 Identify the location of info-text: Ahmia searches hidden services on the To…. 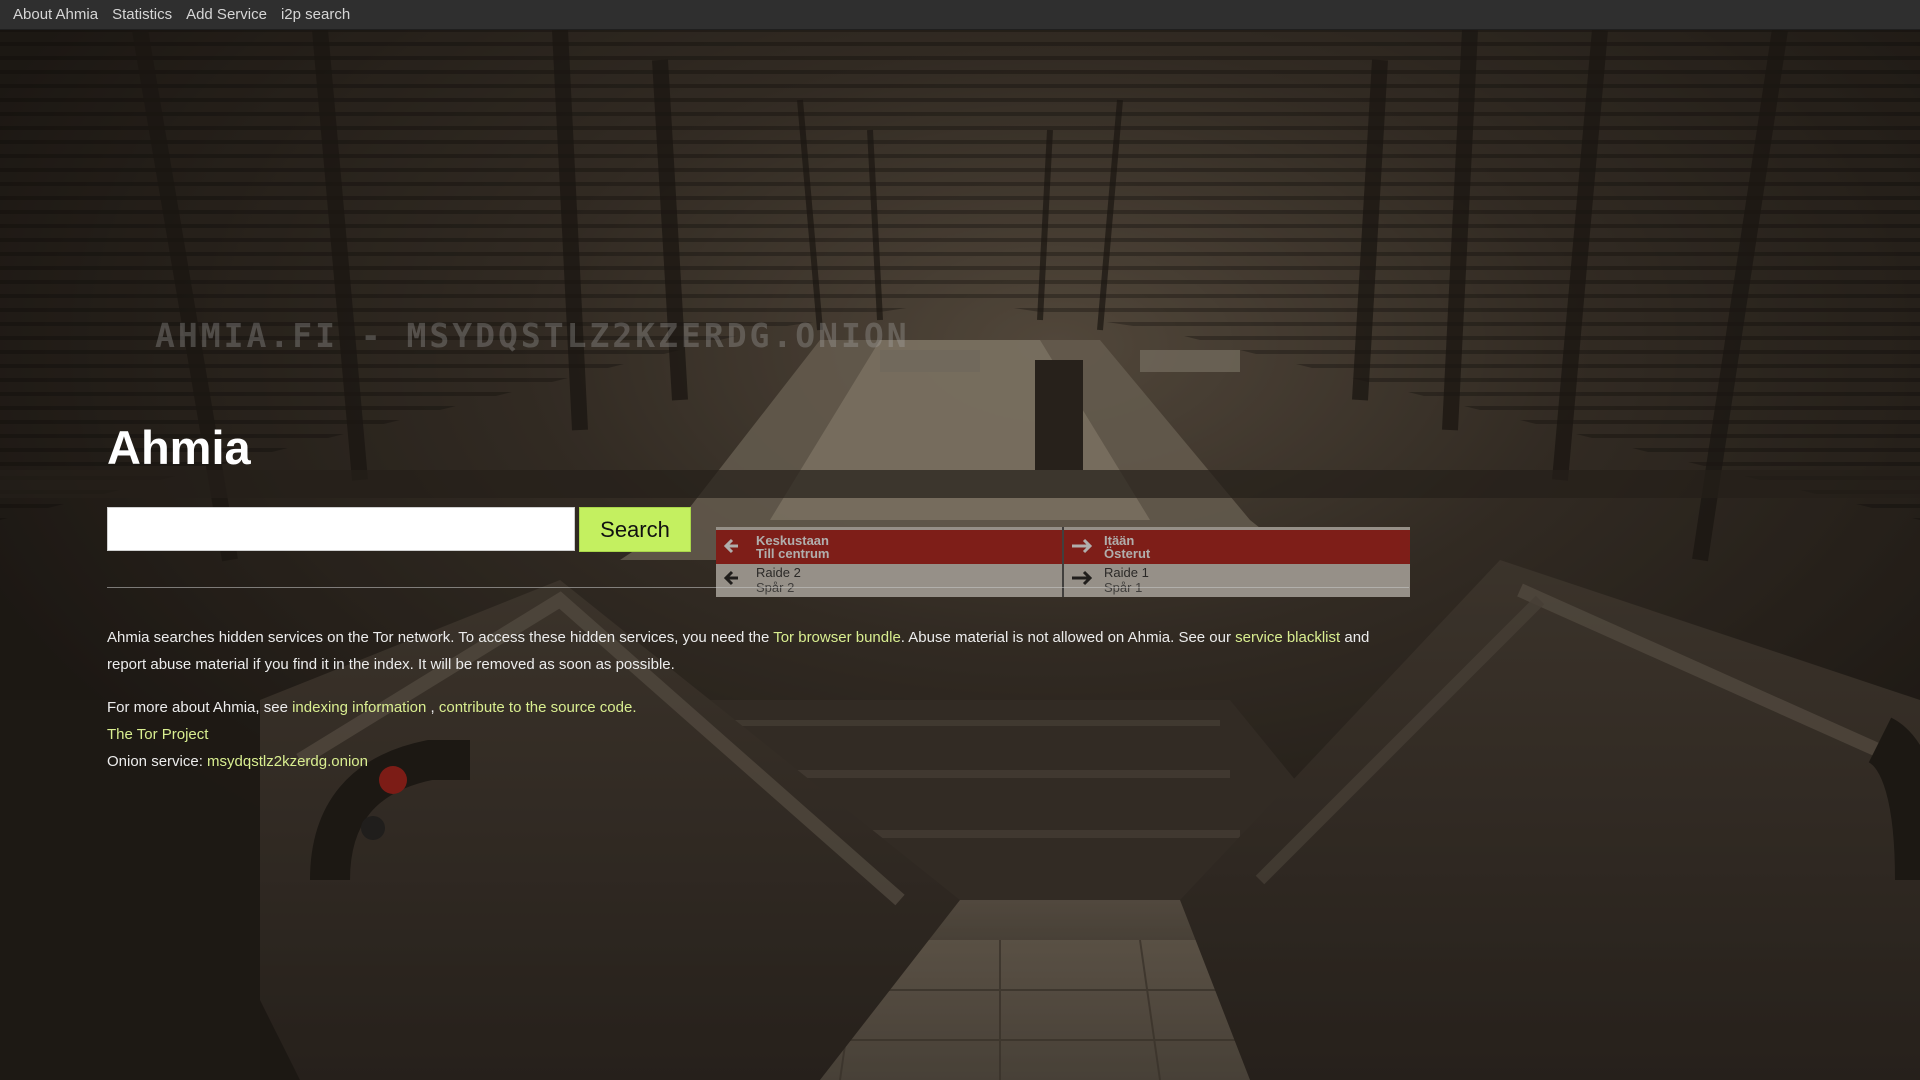
(440, 637).